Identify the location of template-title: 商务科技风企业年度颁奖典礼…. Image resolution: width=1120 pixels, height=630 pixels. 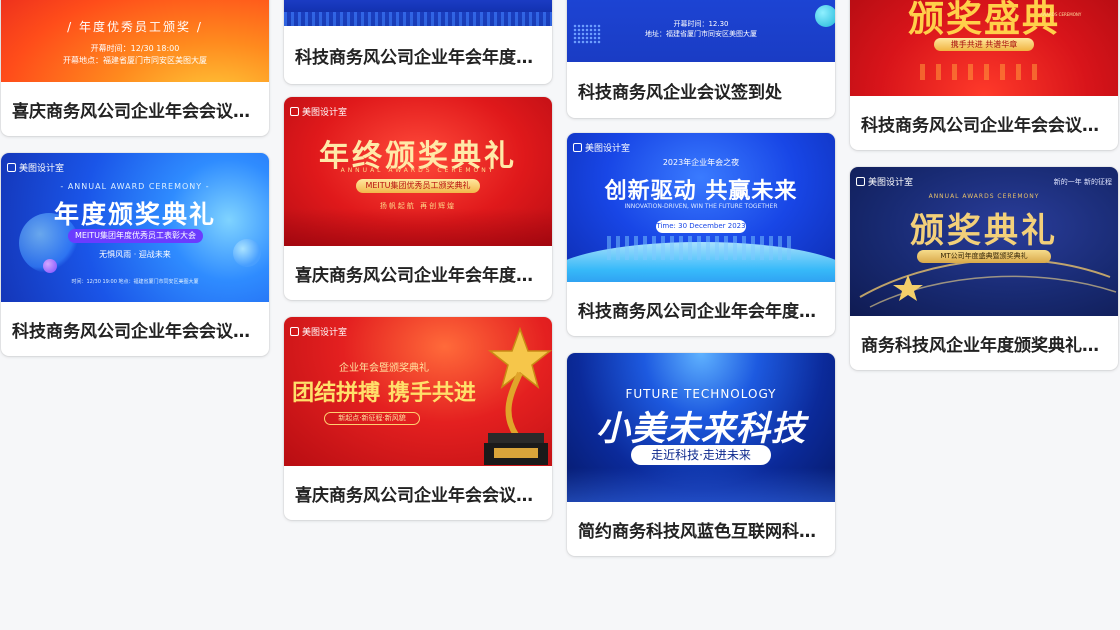
(984, 343).